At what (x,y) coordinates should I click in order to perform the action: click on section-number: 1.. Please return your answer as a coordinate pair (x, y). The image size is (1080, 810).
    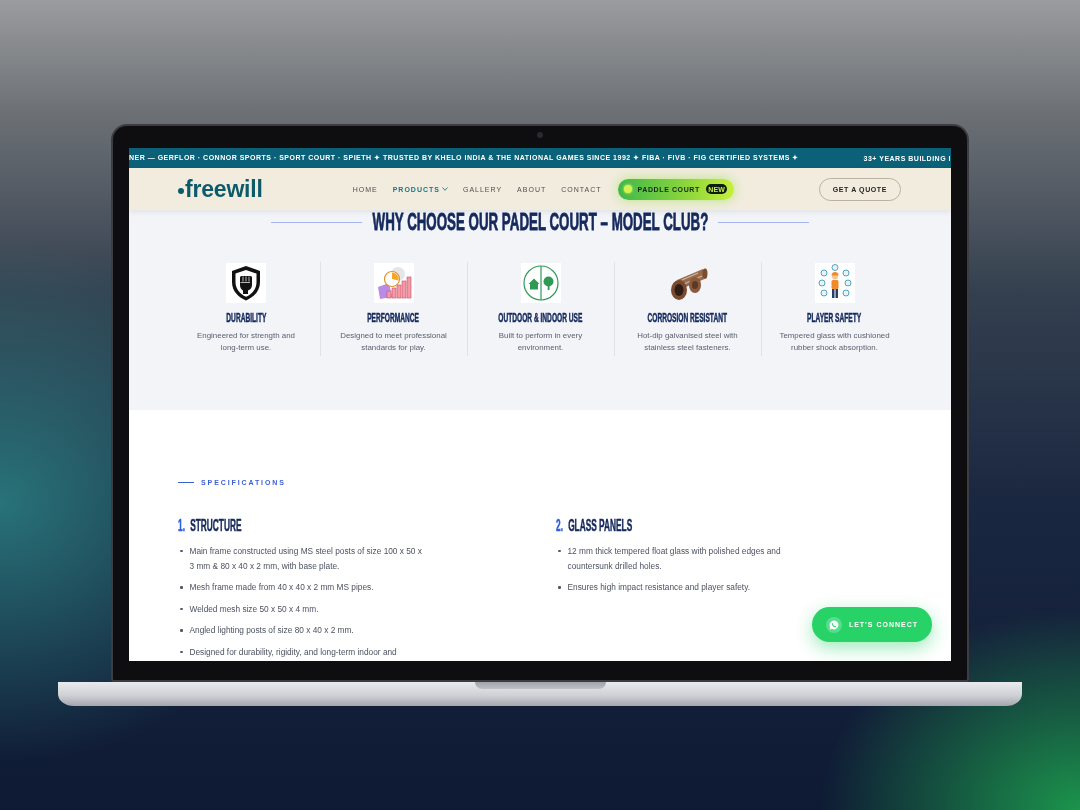
    Looking at the image, I should click on (181, 526).